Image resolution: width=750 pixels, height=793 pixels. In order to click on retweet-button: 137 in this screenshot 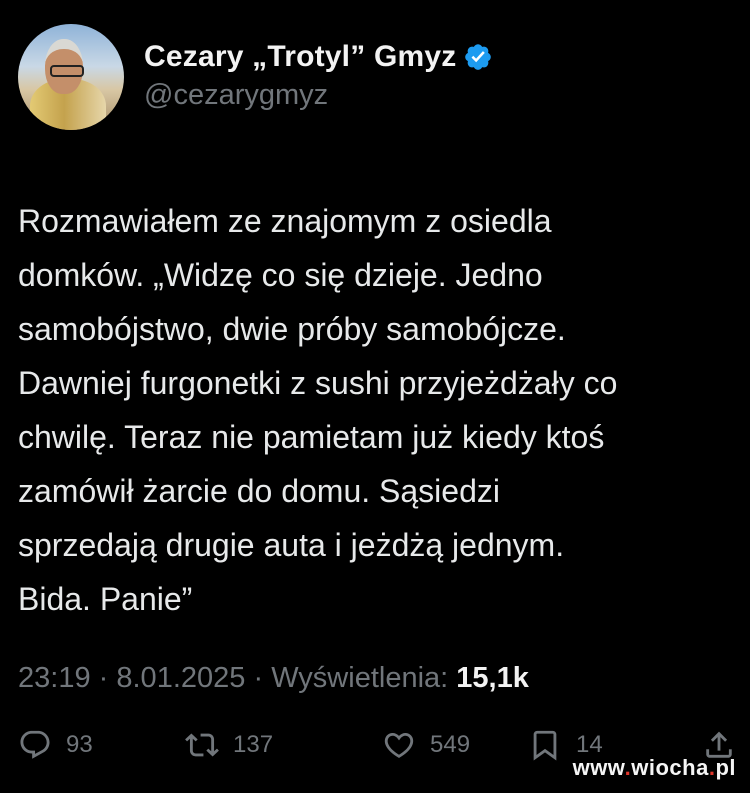, I will do `click(229, 745)`.